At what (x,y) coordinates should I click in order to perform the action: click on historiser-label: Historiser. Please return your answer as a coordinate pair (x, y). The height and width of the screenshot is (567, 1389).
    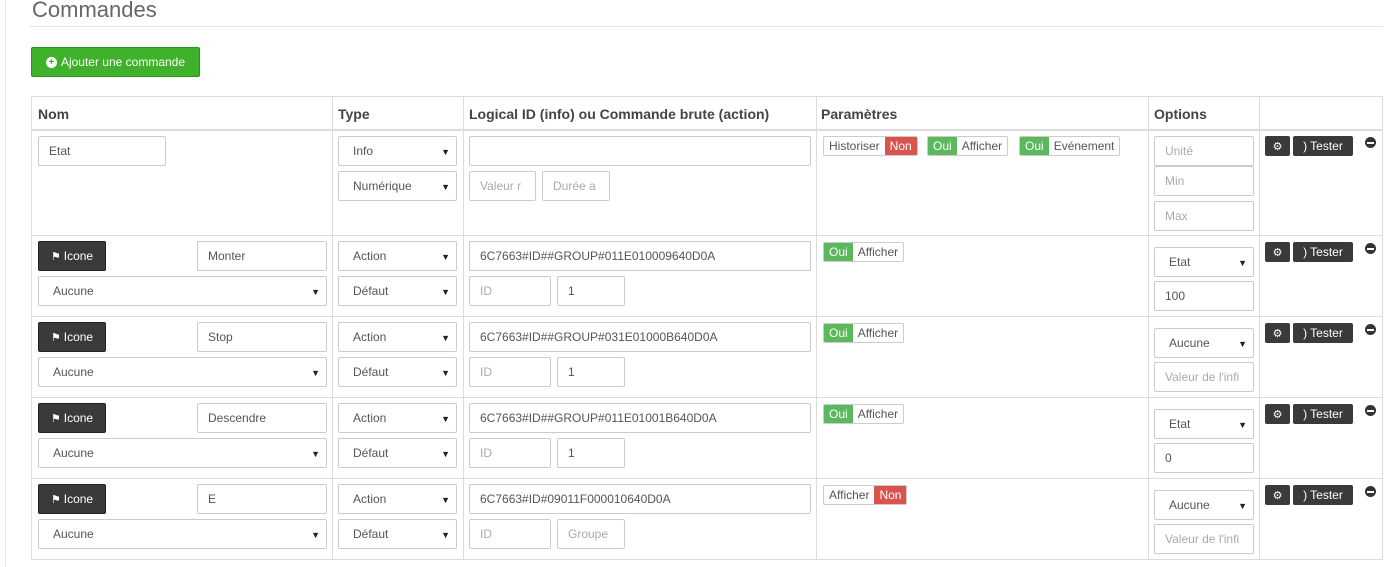
    Looking at the image, I should click on (854, 146).